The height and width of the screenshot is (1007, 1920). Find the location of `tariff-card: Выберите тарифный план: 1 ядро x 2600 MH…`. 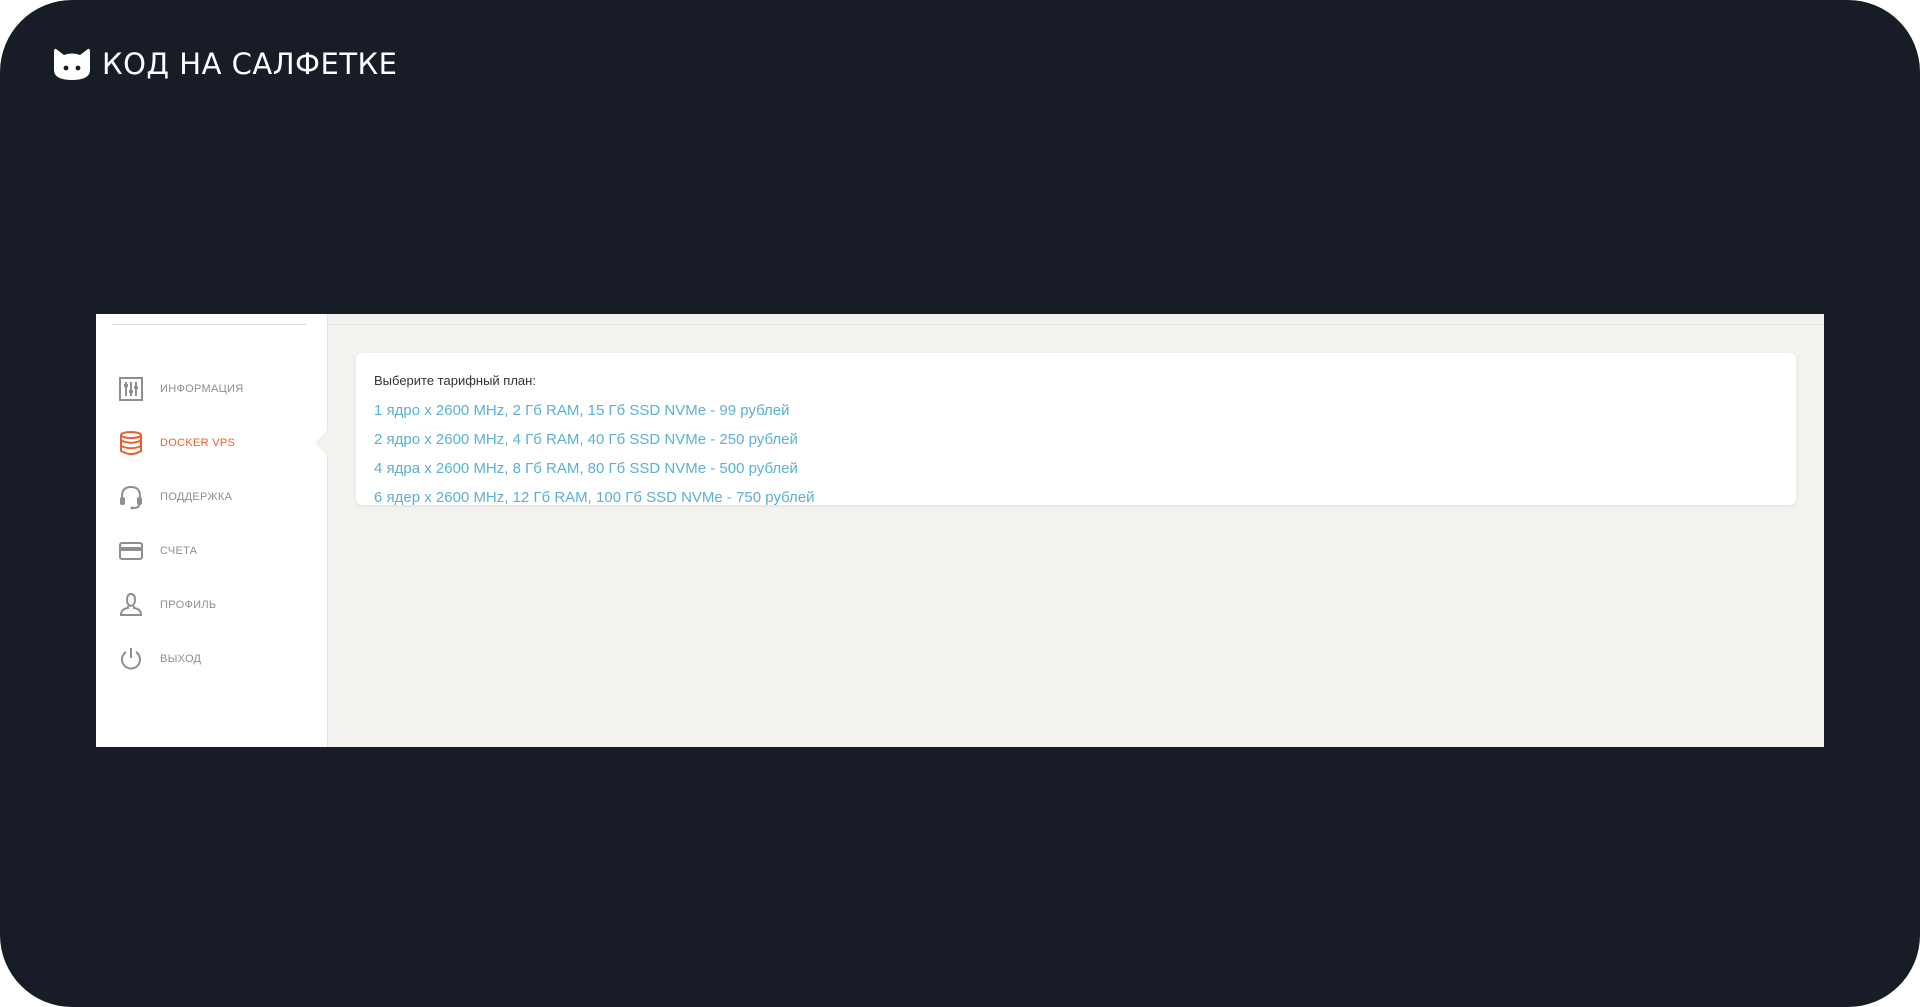

tariff-card: Выберите тарифный план: 1 ядро x 2600 MH… is located at coordinates (1076, 429).